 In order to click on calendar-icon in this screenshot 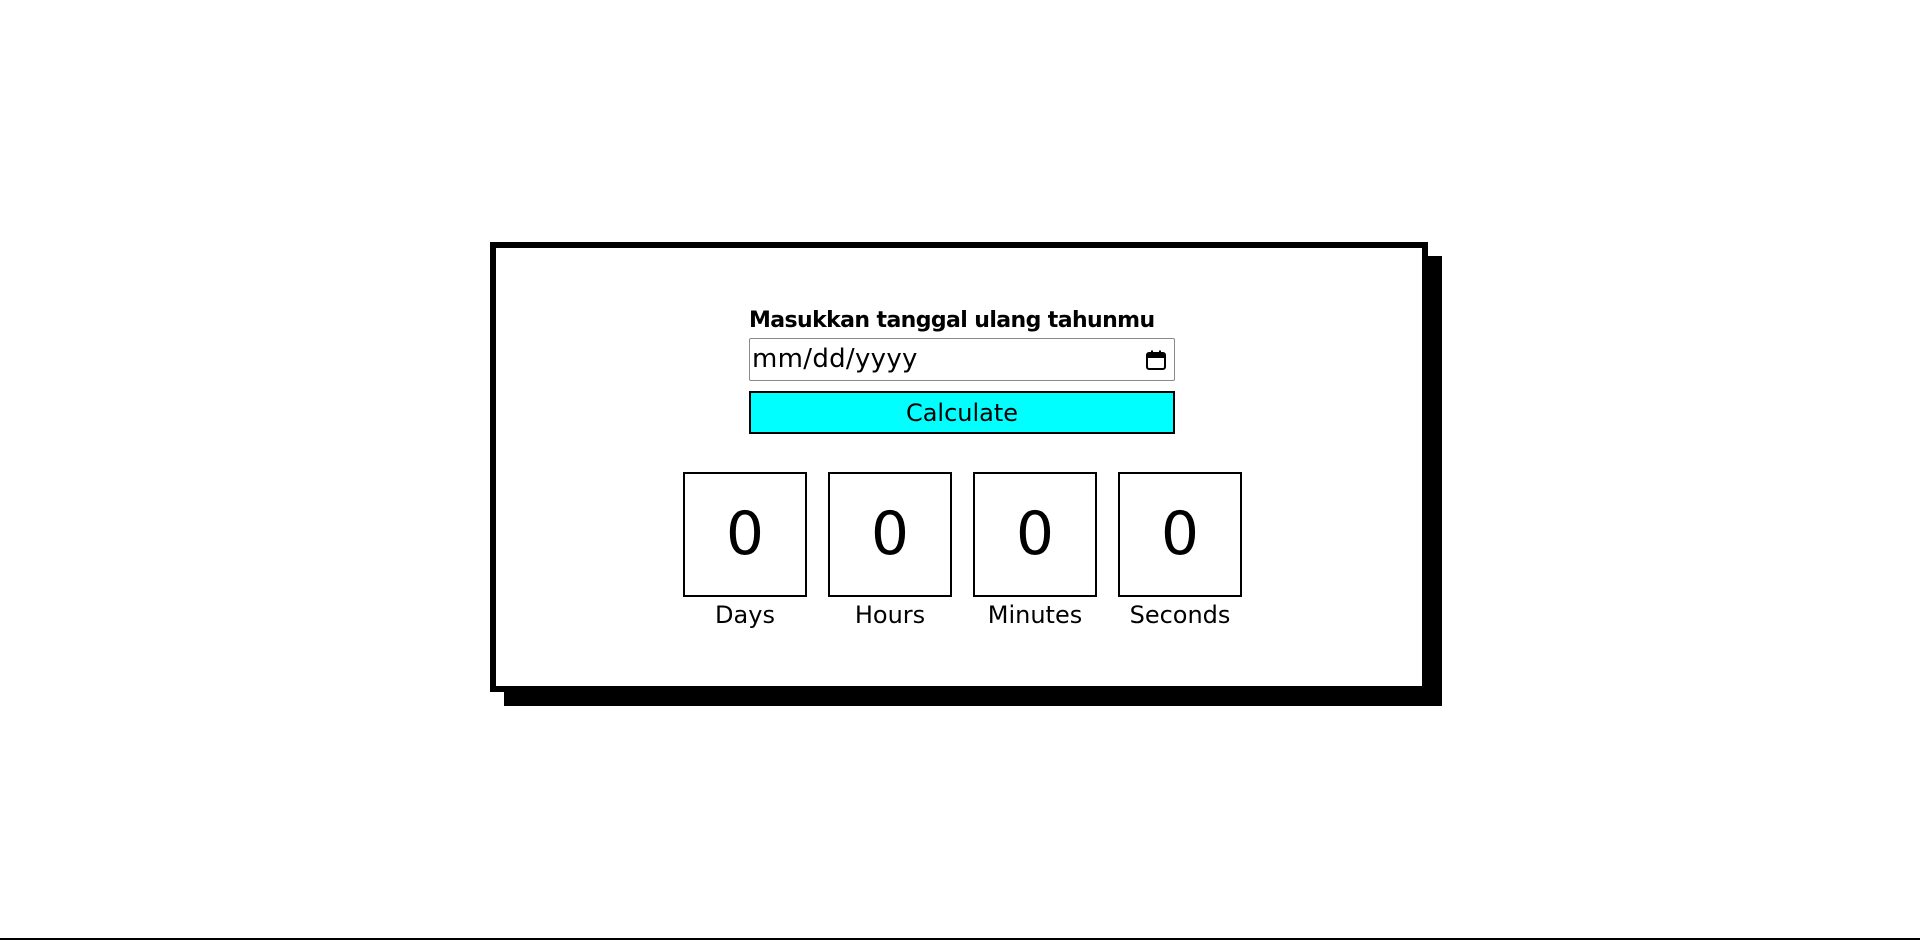, I will do `click(1156, 360)`.